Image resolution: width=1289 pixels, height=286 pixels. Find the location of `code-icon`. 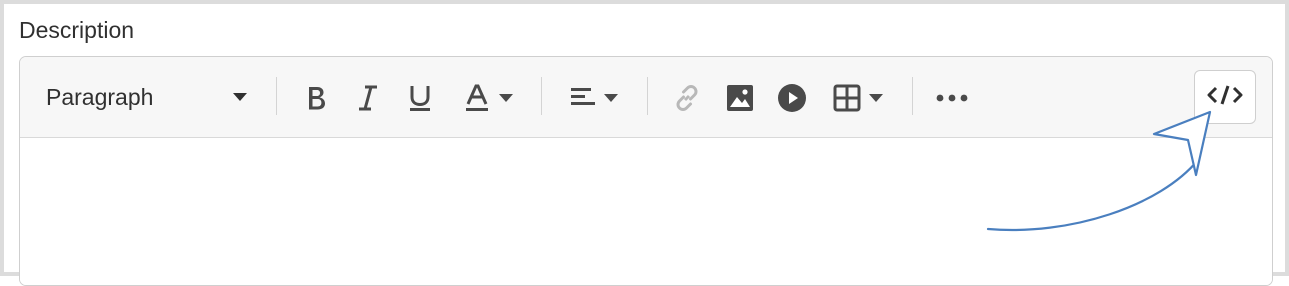

code-icon is located at coordinates (1225, 97).